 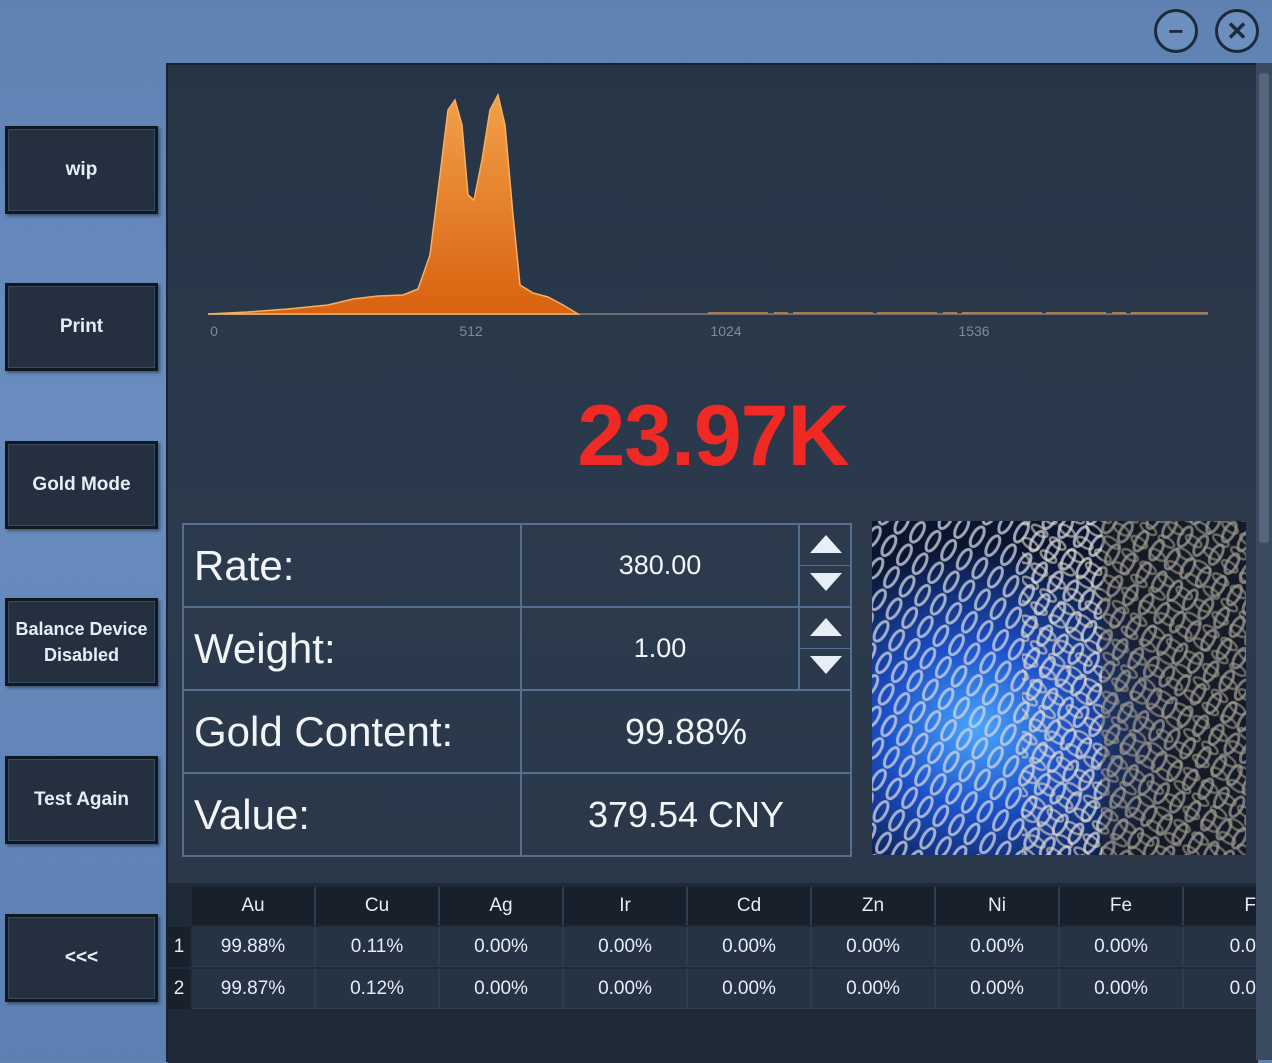 I want to click on gold-content-row: Gold Content: 99.88%, so click(x=517, y=732).